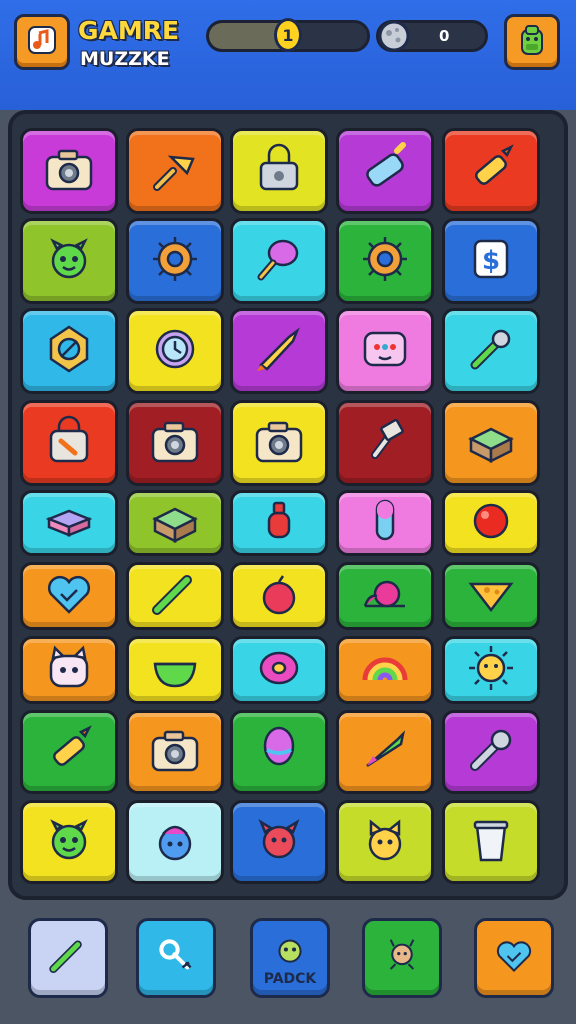 The image size is (576, 1024). I want to click on ball-icon, so click(491, 523).